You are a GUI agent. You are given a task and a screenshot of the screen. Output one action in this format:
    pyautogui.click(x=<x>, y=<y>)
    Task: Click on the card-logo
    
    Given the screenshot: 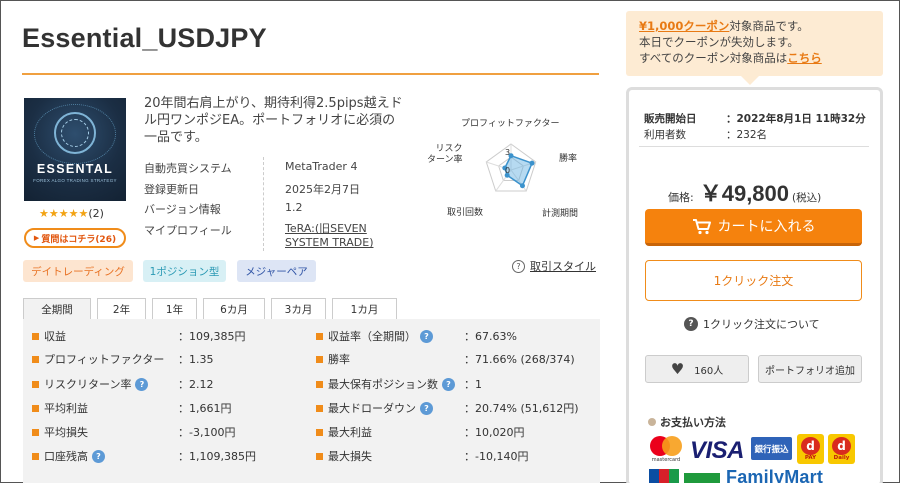 What is the action you would take?
    pyautogui.click(x=702, y=478)
    